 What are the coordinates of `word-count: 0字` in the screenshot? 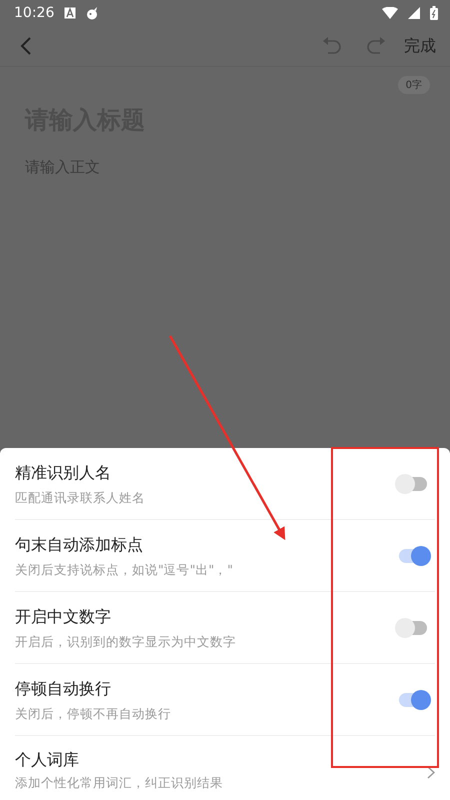 It's located at (414, 85).